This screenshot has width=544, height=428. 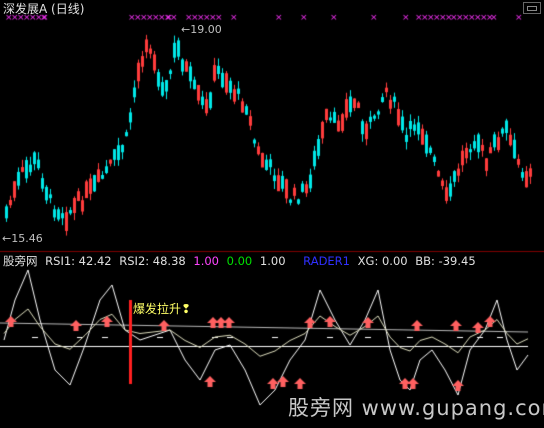 What do you see at coordinates (326, 261) in the screenshot?
I see `rader-label: RADER1` at bounding box center [326, 261].